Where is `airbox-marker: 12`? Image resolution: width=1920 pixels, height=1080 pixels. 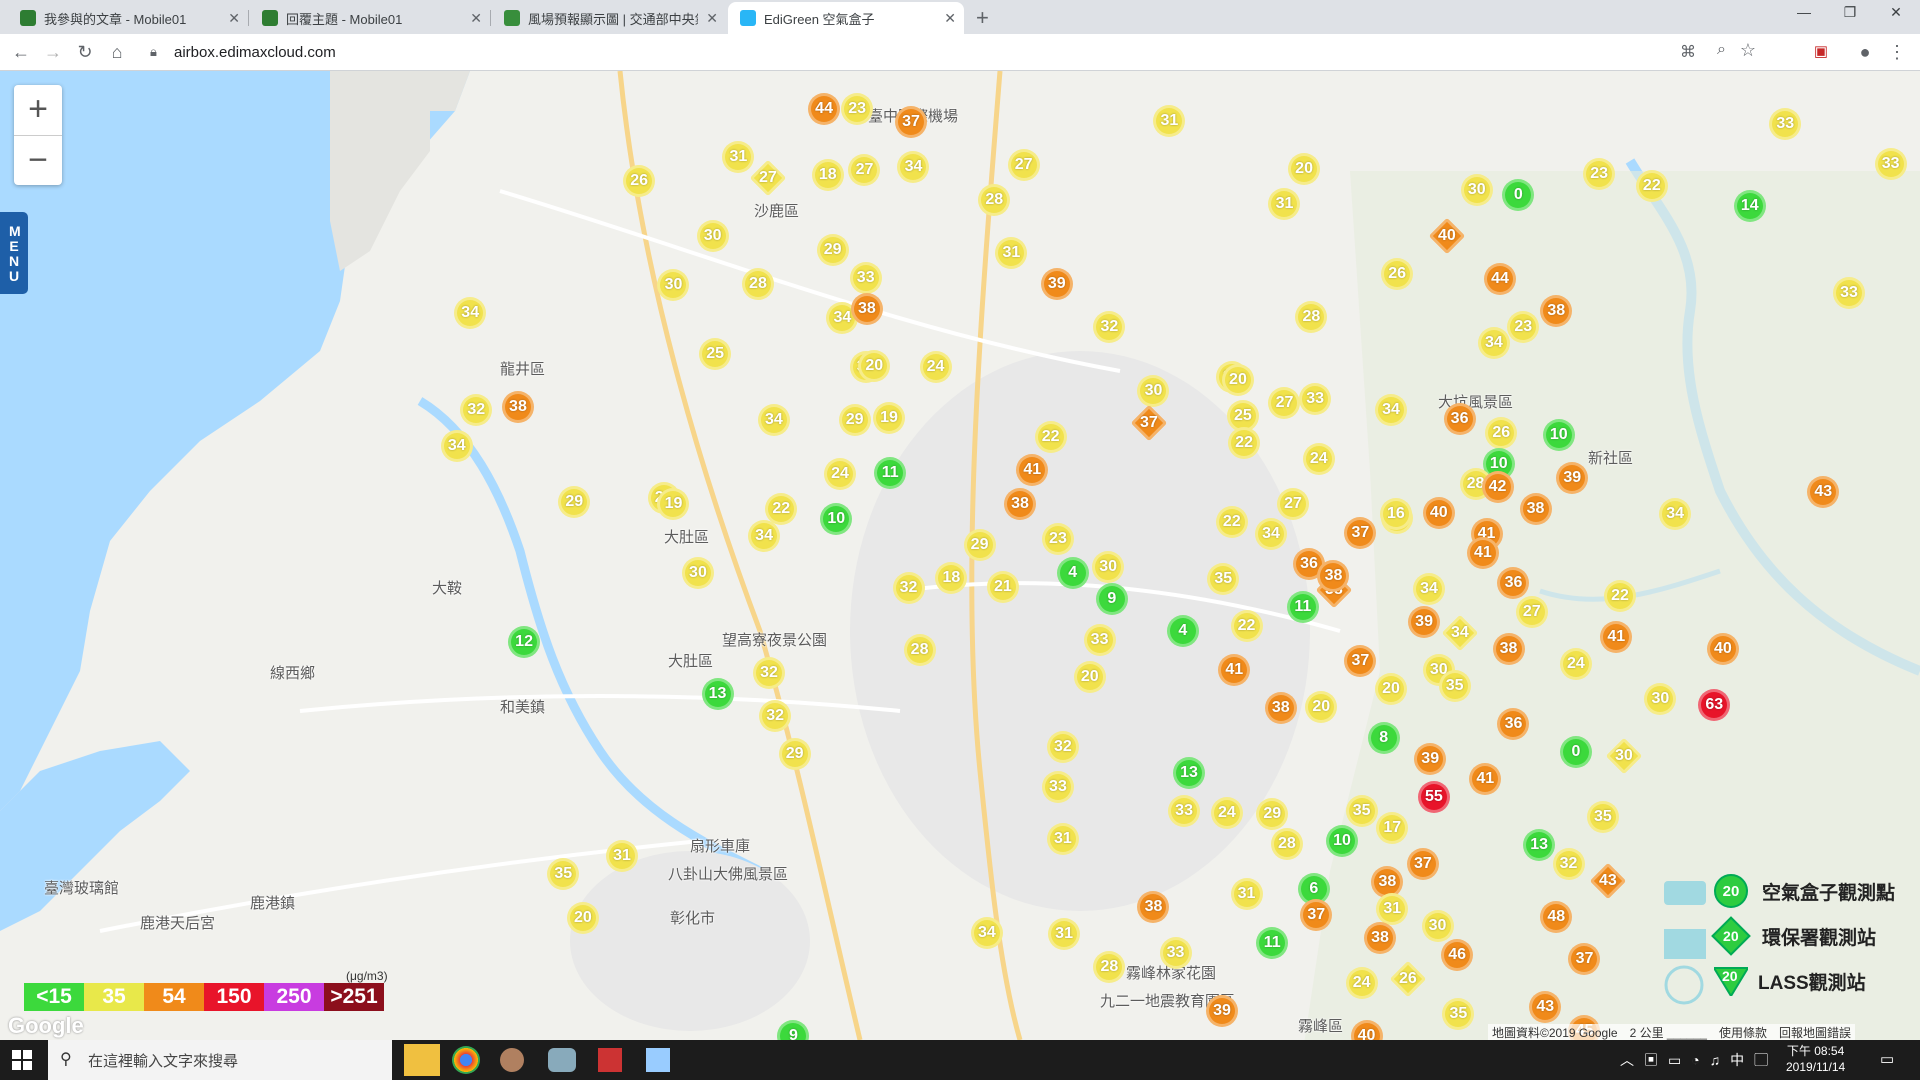
airbox-marker: 12 is located at coordinates (524, 641).